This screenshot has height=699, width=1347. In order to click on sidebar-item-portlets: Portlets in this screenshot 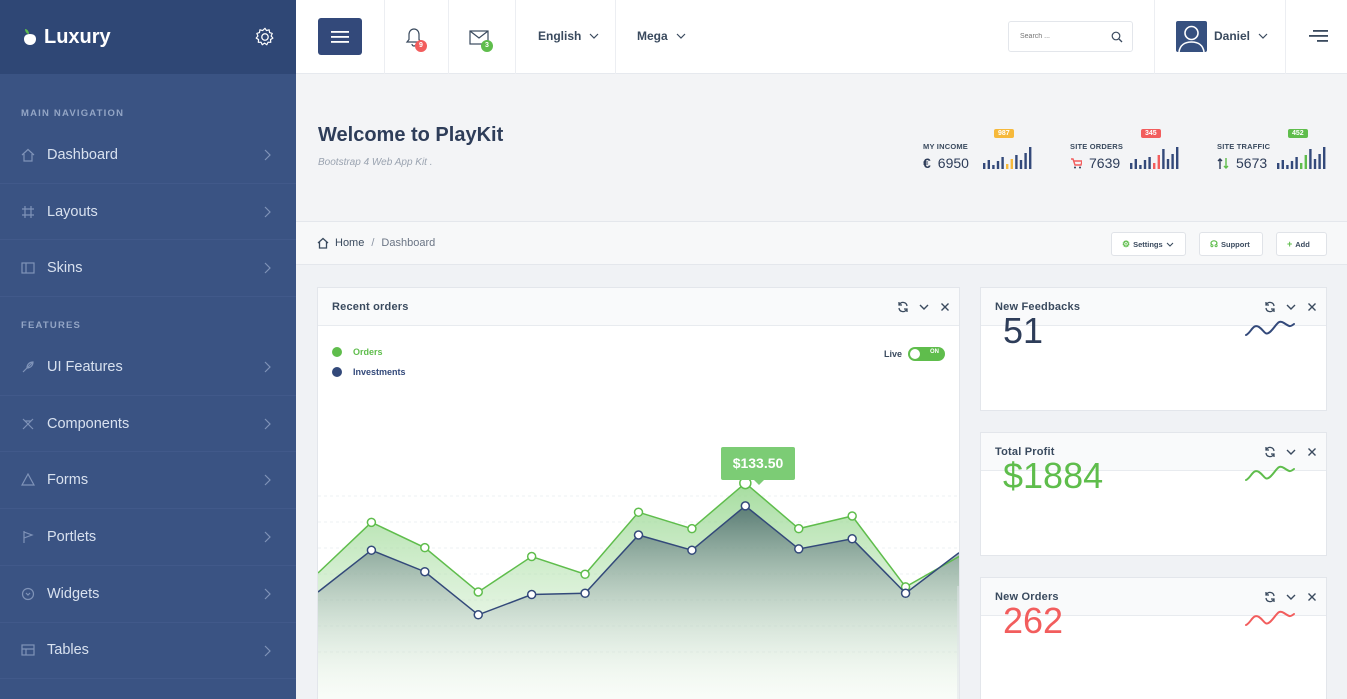, I will do `click(148, 537)`.